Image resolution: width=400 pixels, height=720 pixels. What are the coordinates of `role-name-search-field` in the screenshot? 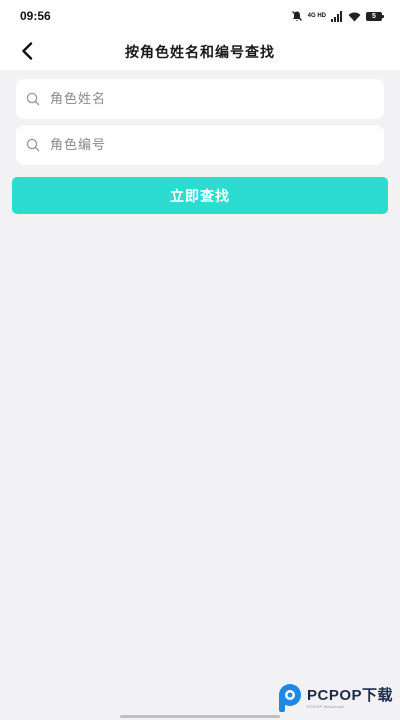 It's located at (200, 99).